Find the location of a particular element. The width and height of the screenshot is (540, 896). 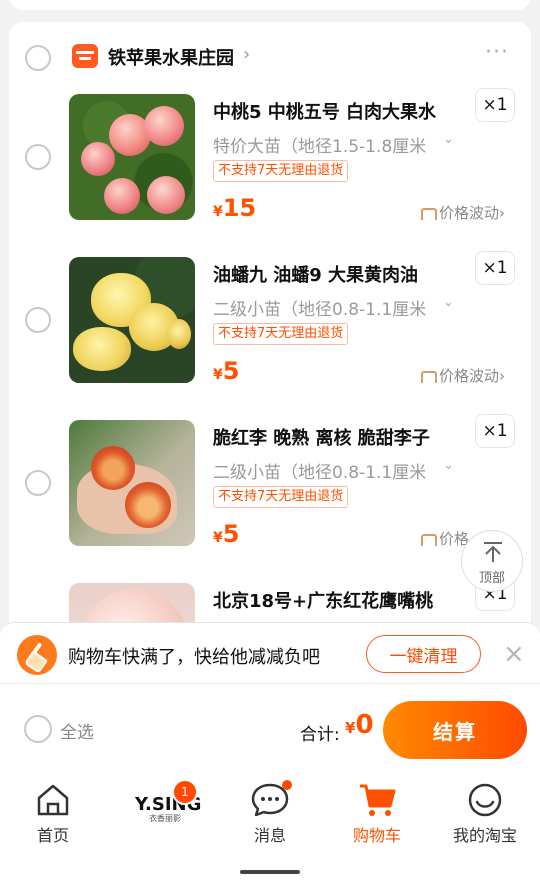

select-all-label: 全选 is located at coordinates (77, 730).